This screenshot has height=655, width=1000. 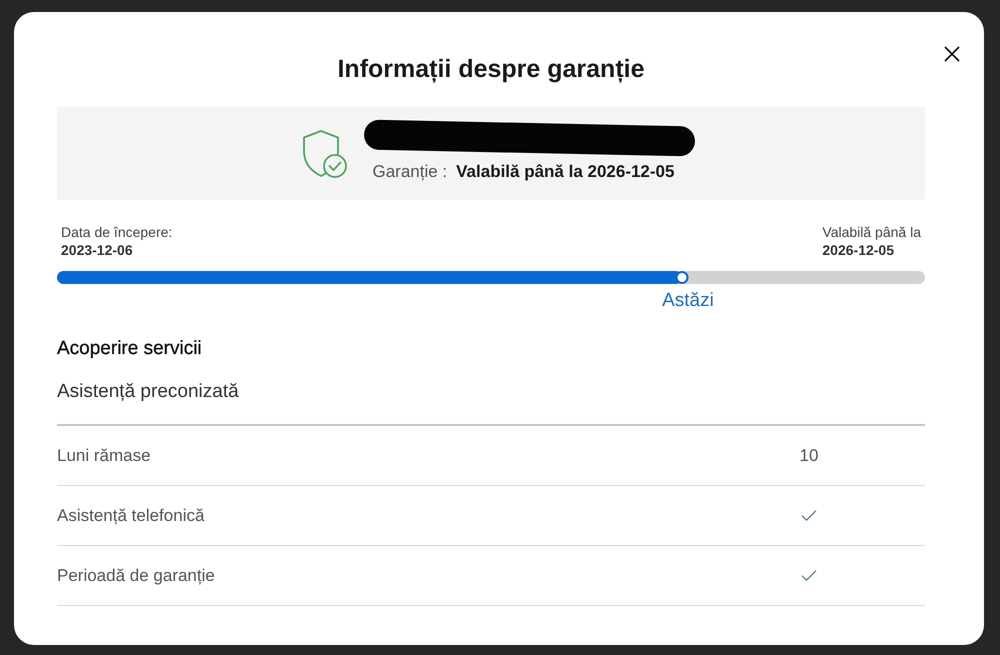 I want to click on start-date: 2023-12-06, so click(x=97, y=250).